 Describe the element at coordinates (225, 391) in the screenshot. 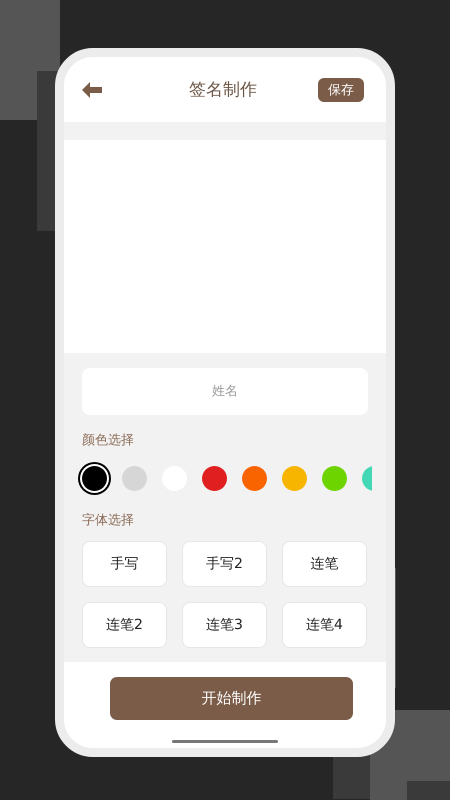

I see `name-field: 姓名` at that location.